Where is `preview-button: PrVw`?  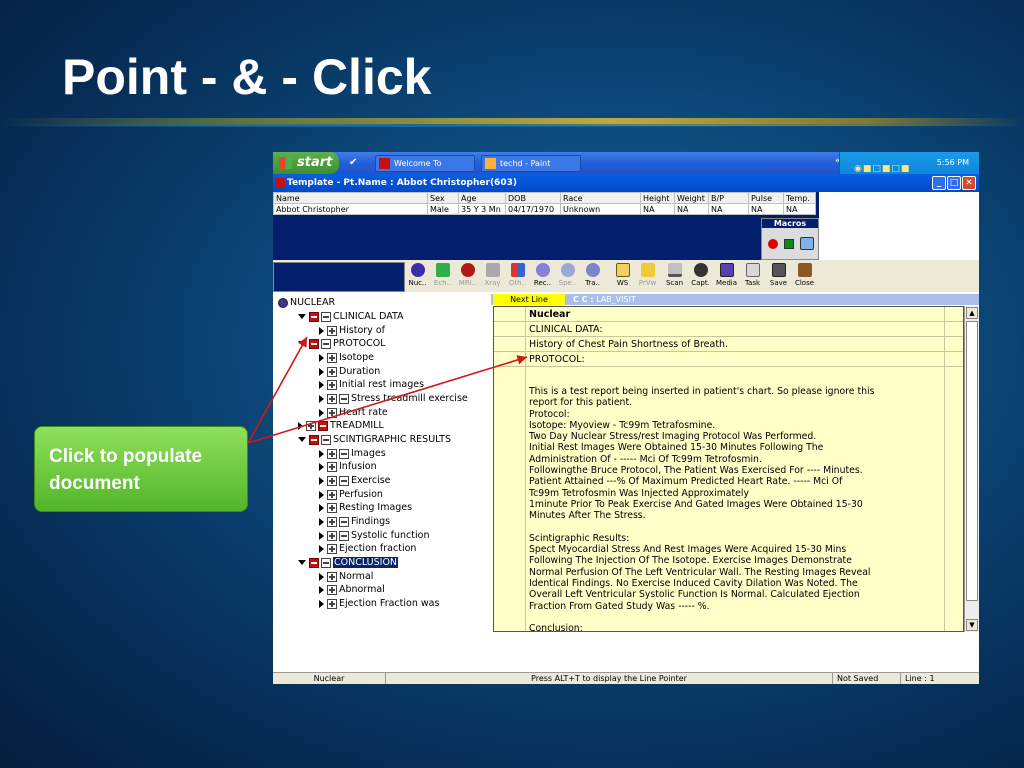 preview-button: PrVw is located at coordinates (647, 277).